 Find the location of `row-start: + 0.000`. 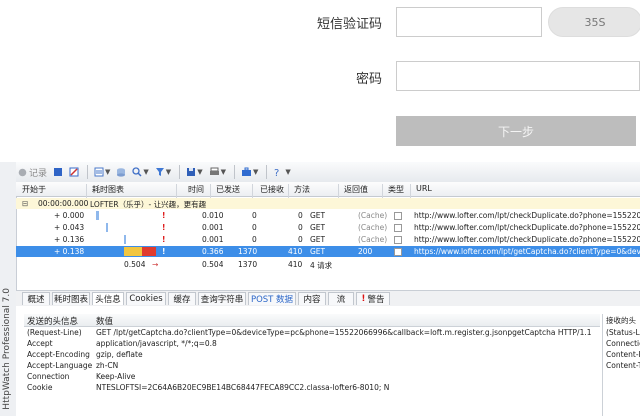

row-start: + 0.000 is located at coordinates (69, 215).